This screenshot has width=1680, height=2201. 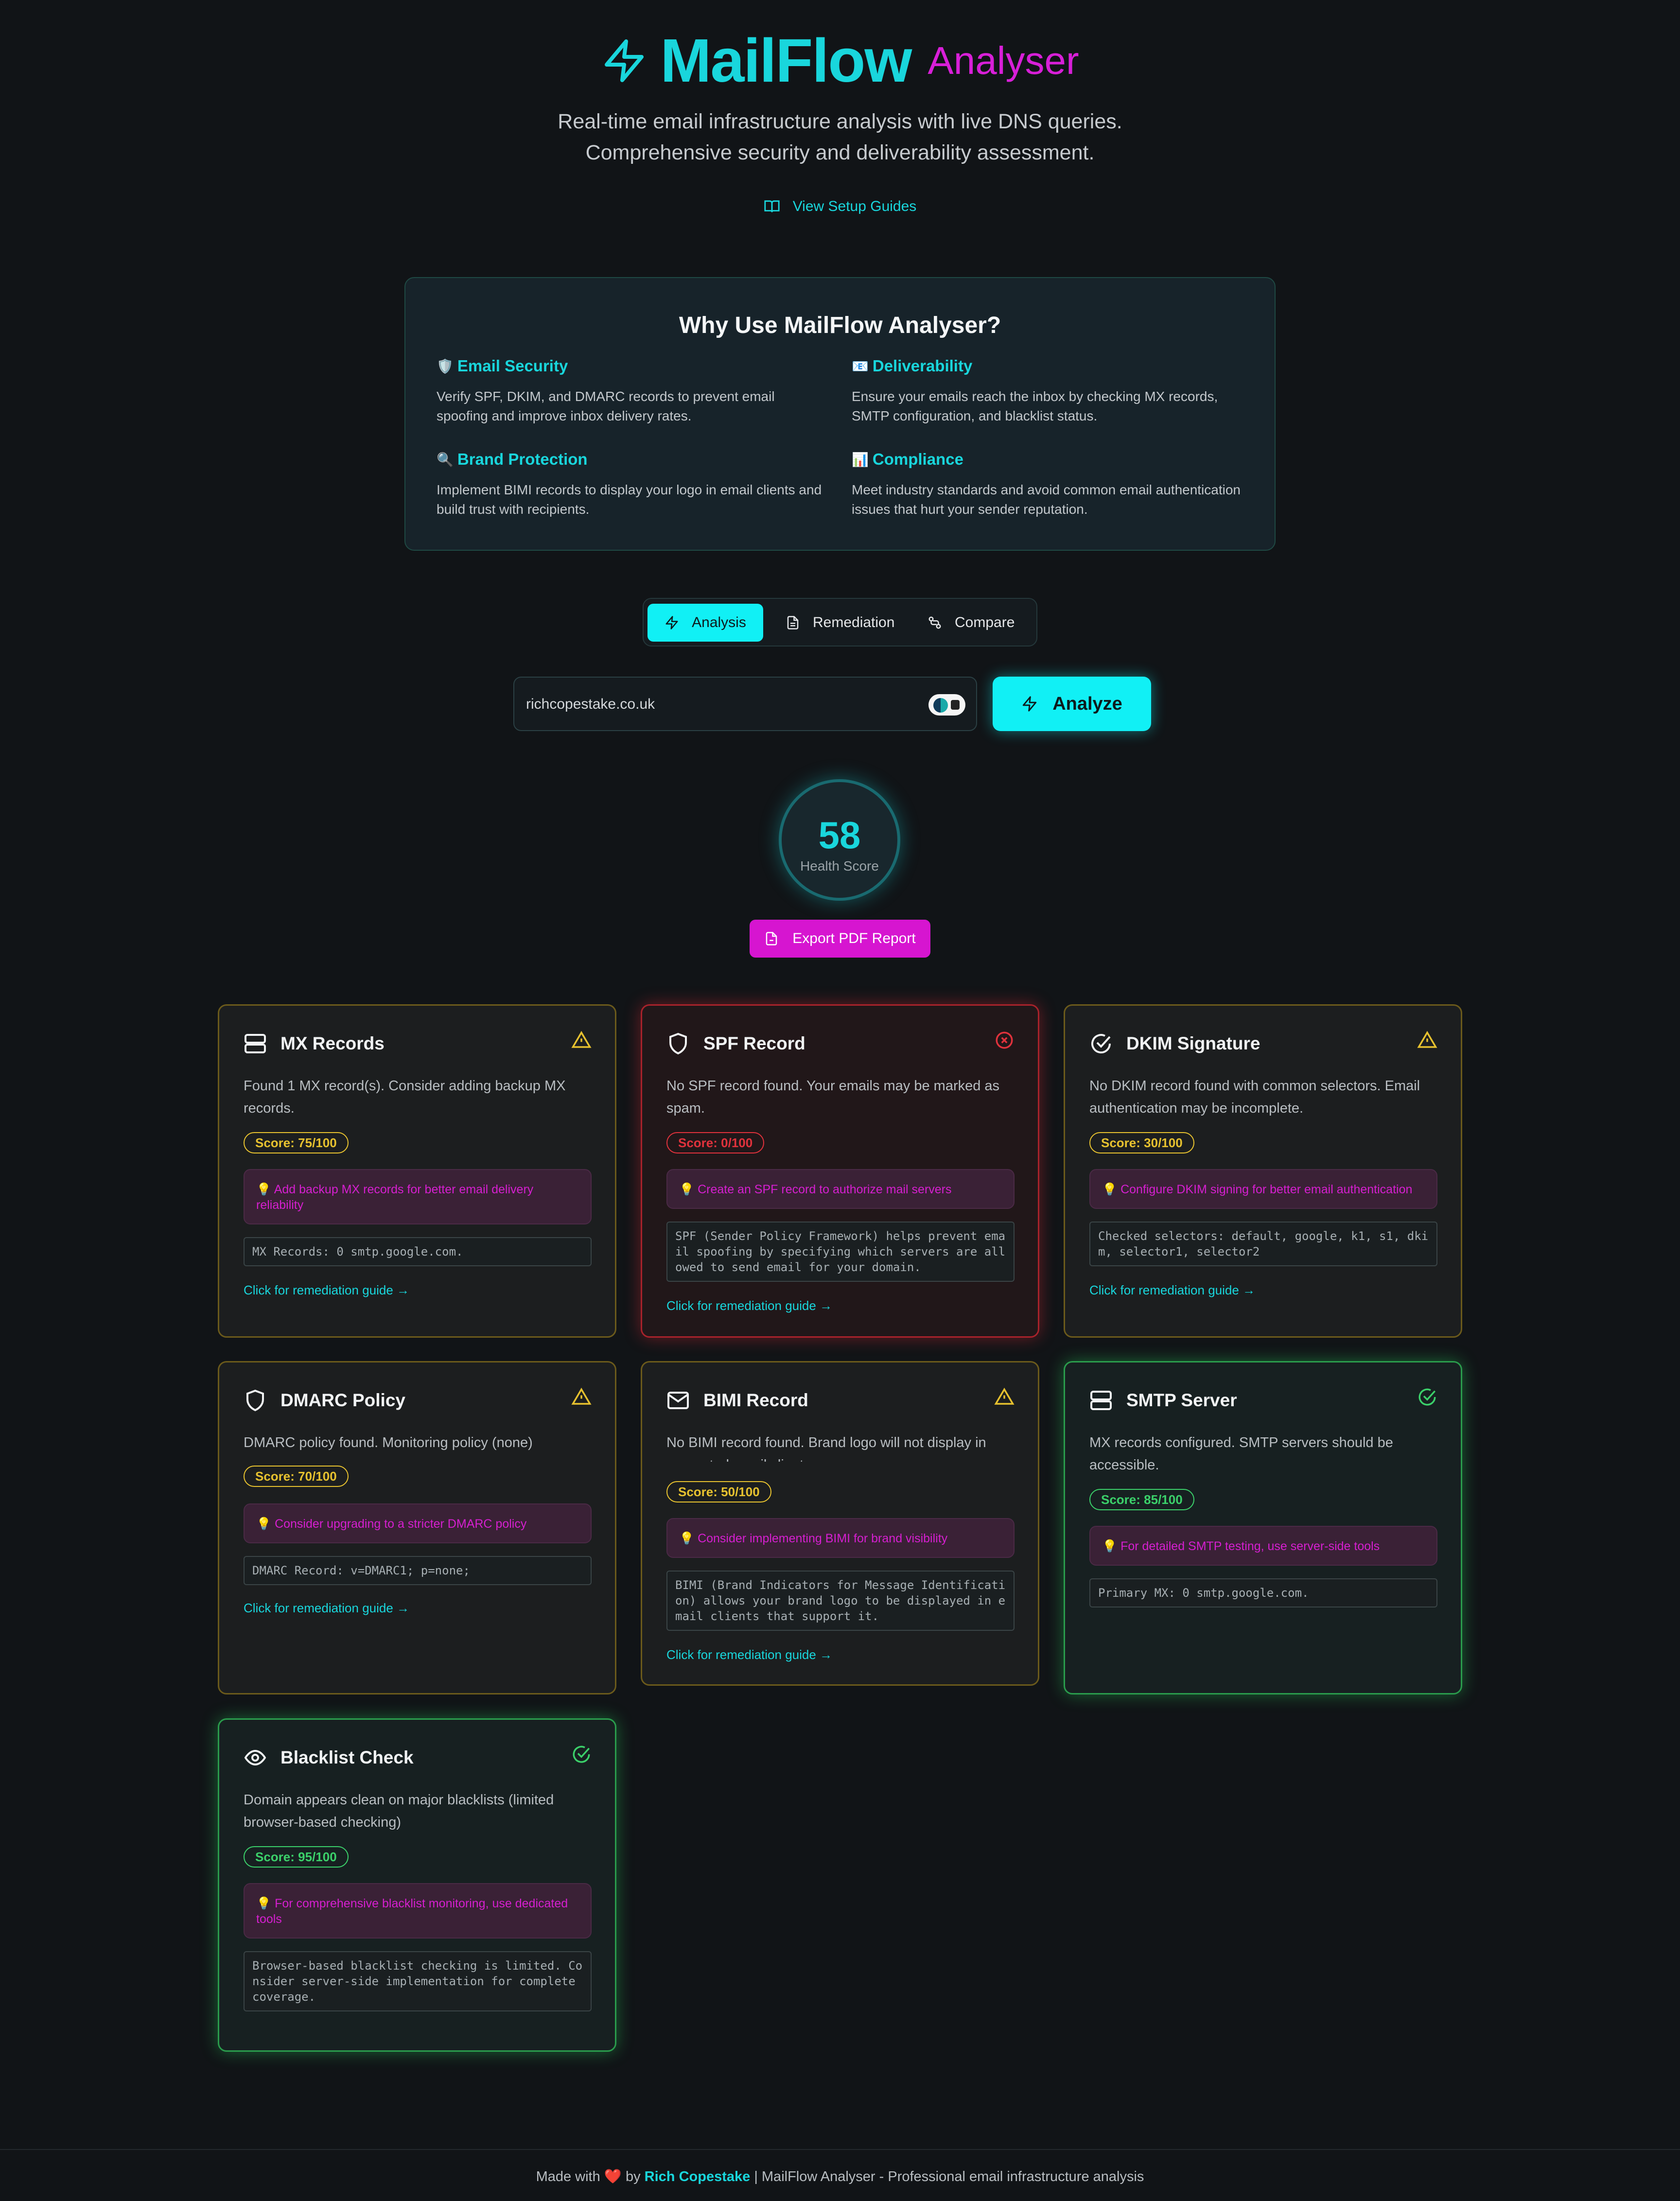 I want to click on app-header: MailFlow Analyser, so click(x=840, y=61).